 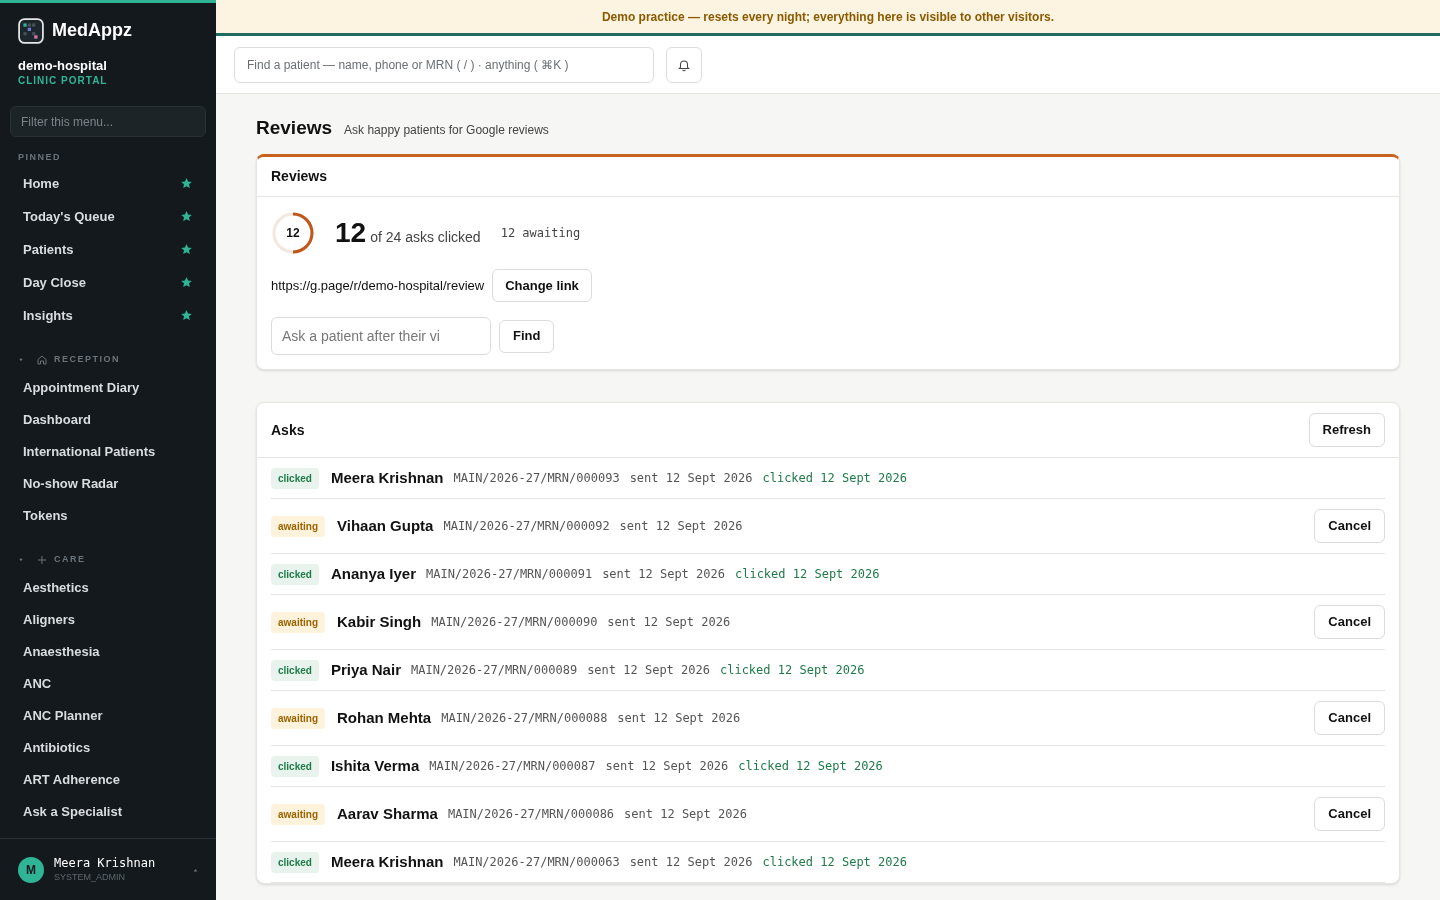 I want to click on org-name: demo-hospital, so click(x=63, y=66).